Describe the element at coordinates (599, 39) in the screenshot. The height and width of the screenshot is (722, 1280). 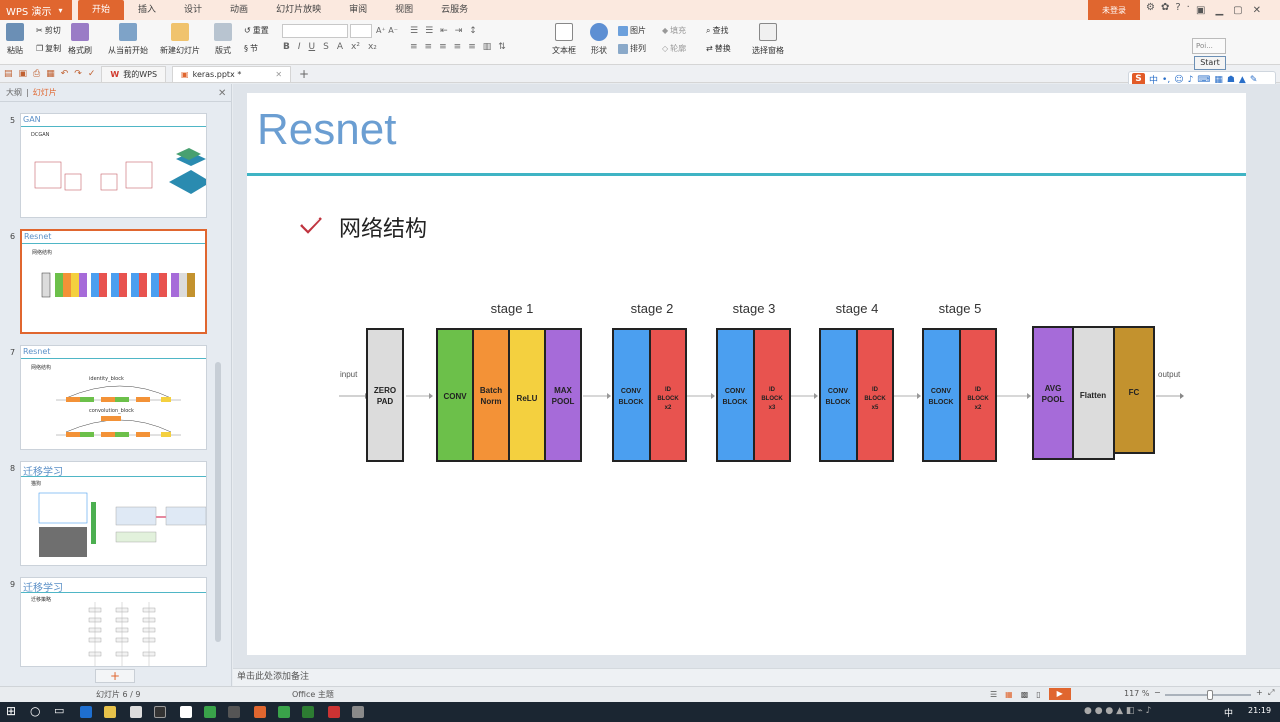
I see `shape-button: 形状` at that location.